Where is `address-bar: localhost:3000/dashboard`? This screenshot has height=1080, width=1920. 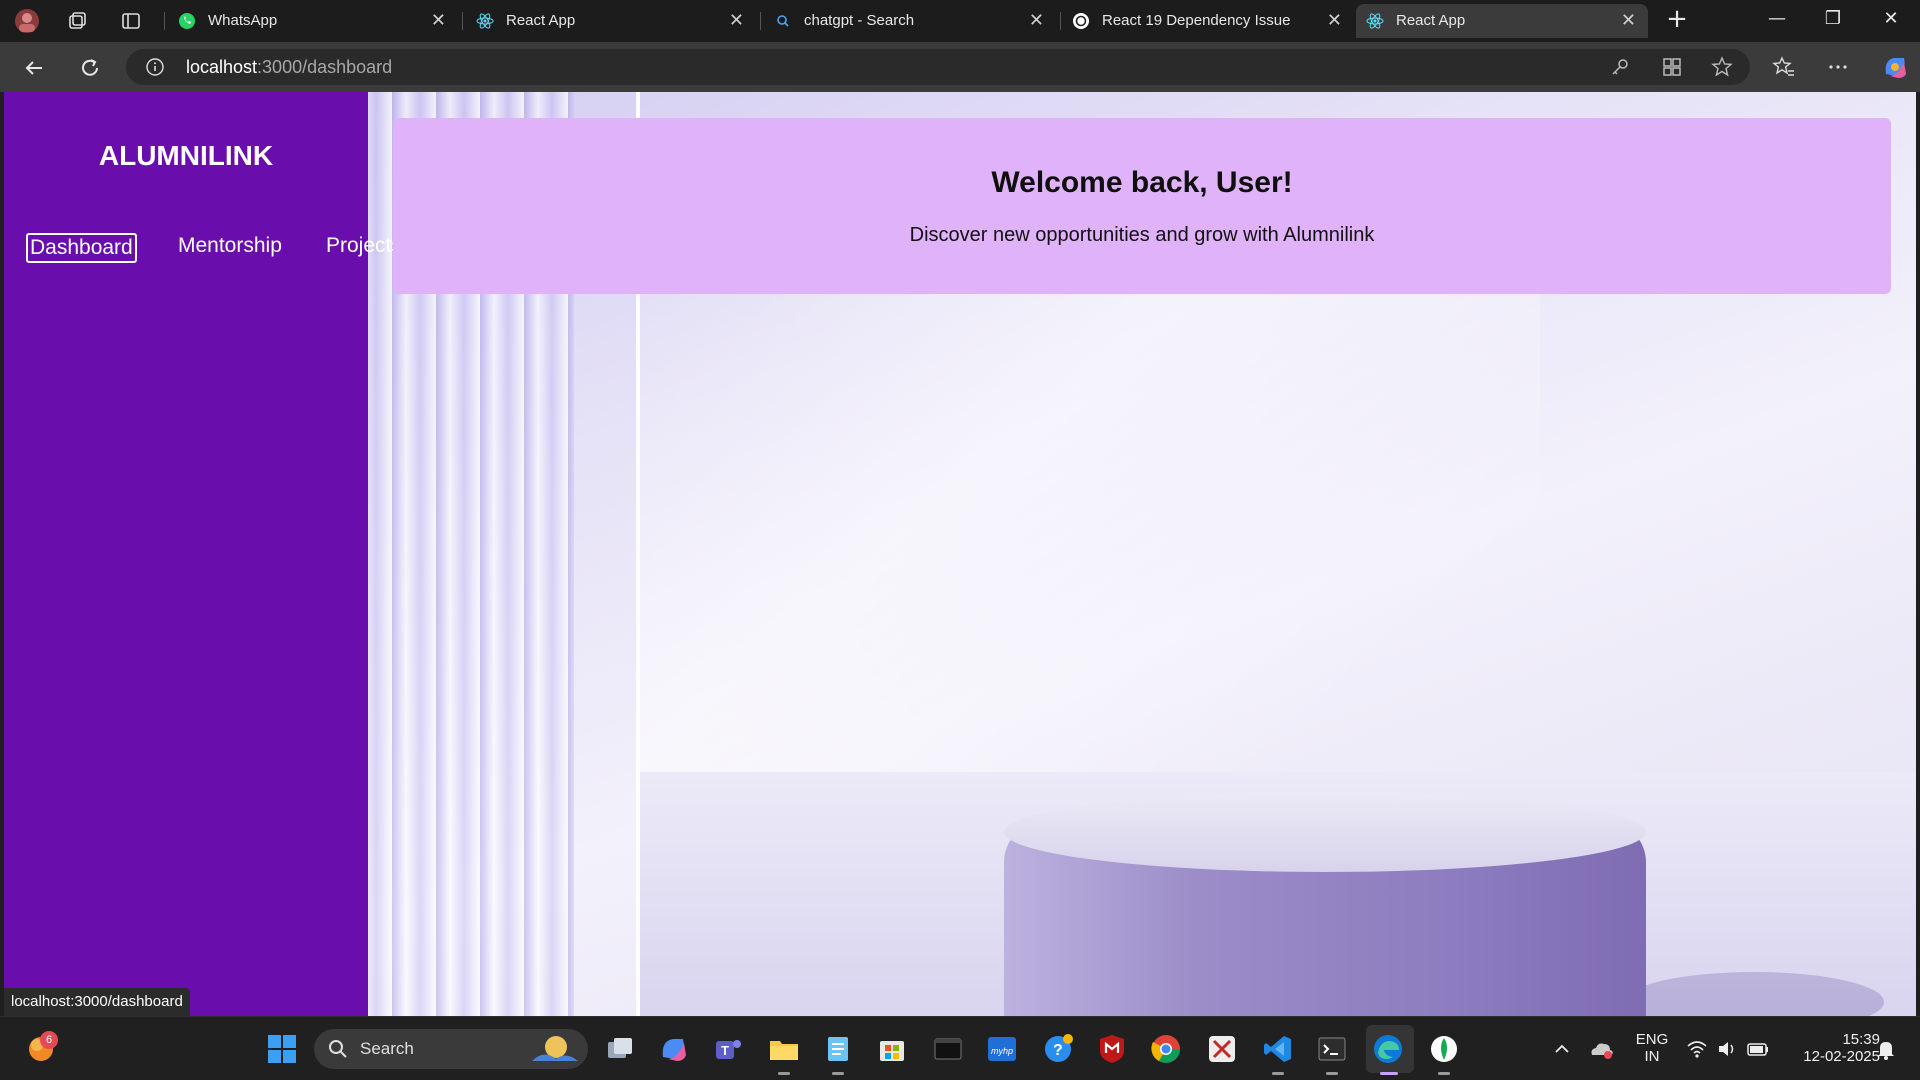
address-bar: localhost:3000/dashboard is located at coordinates (938, 67).